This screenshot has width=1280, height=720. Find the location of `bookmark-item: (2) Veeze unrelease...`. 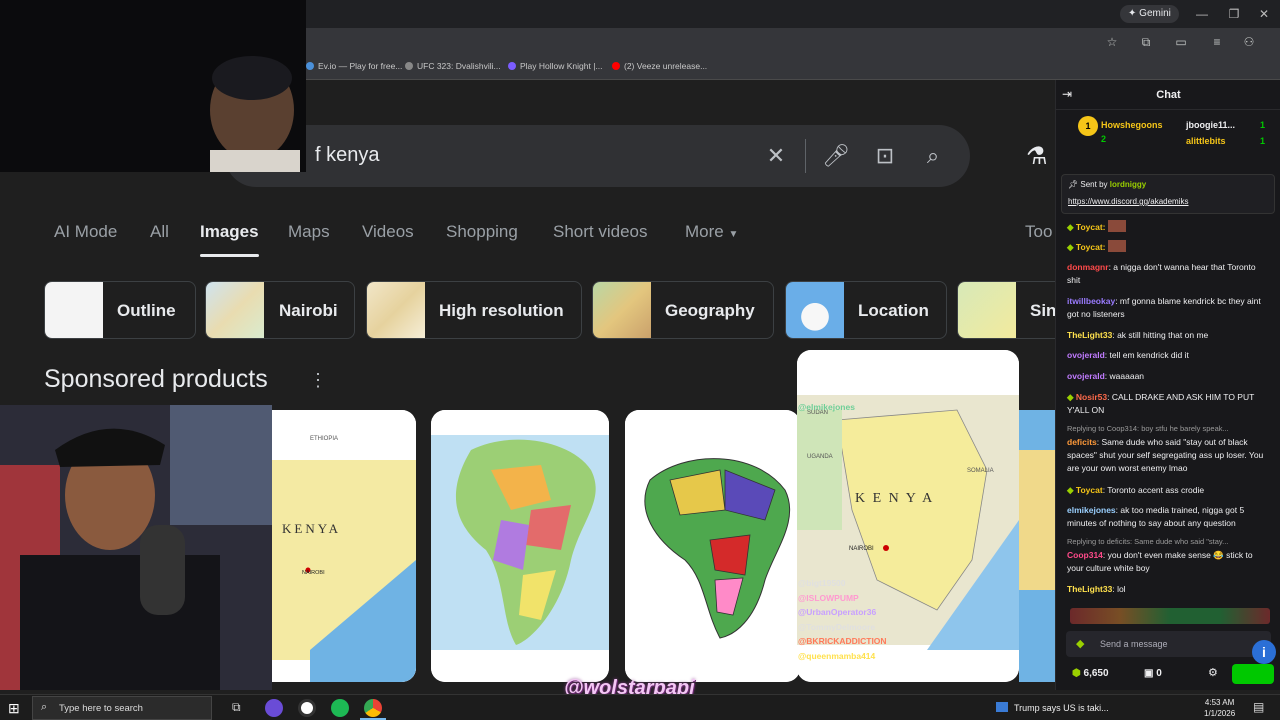

bookmark-item: (2) Veeze unrelease... is located at coordinates (659, 66).